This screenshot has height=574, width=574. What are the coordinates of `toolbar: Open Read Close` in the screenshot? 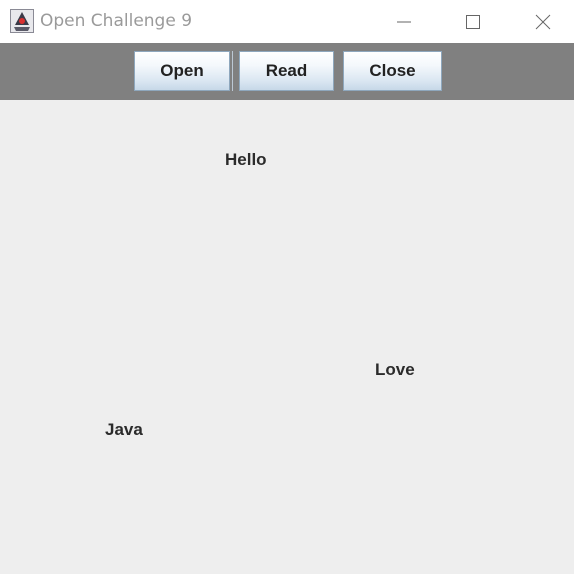 It's located at (287, 71).